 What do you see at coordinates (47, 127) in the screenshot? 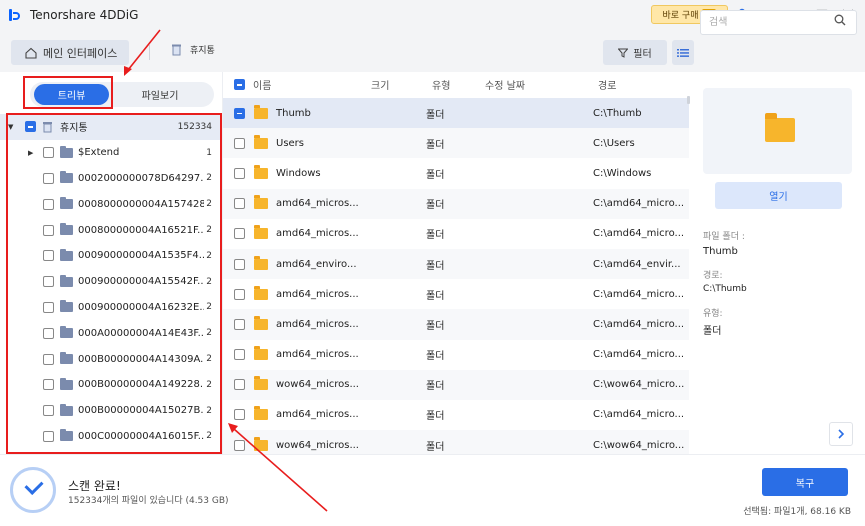
I see `recycle-bin-icon` at bounding box center [47, 127].